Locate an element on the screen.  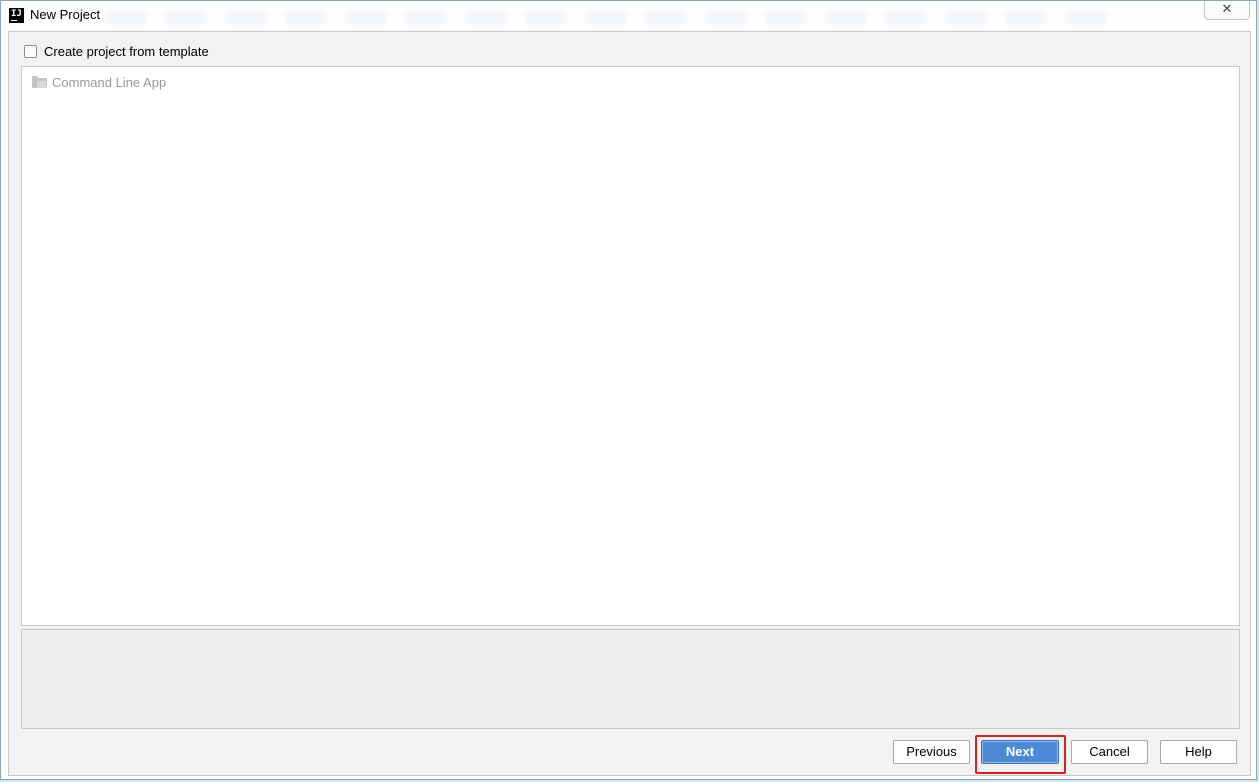
cancel-button: Cancel is located at coordinates (1109, 752).